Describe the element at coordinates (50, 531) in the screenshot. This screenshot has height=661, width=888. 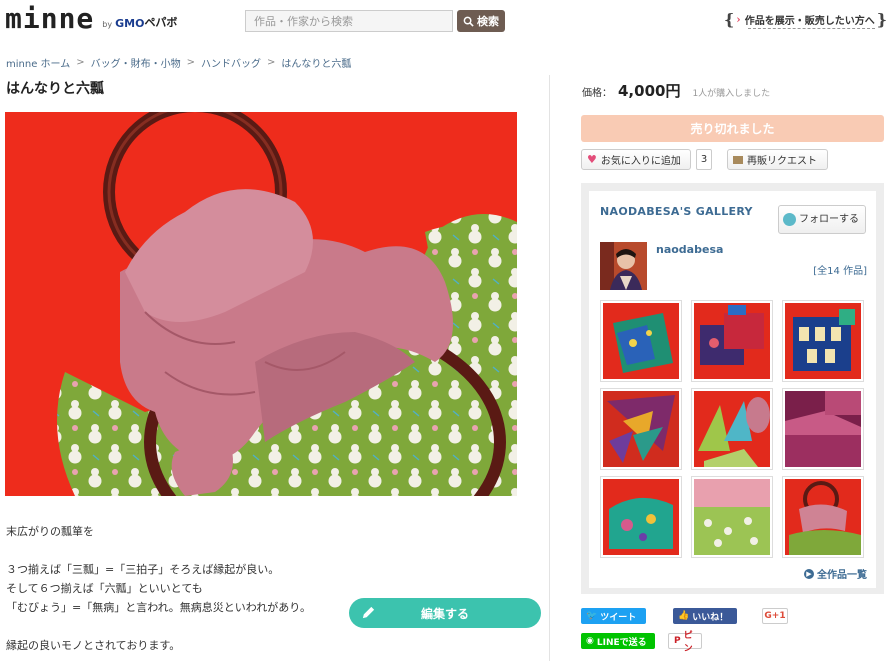
I see `description-line: 末広がりの瓢箪を` at that location.